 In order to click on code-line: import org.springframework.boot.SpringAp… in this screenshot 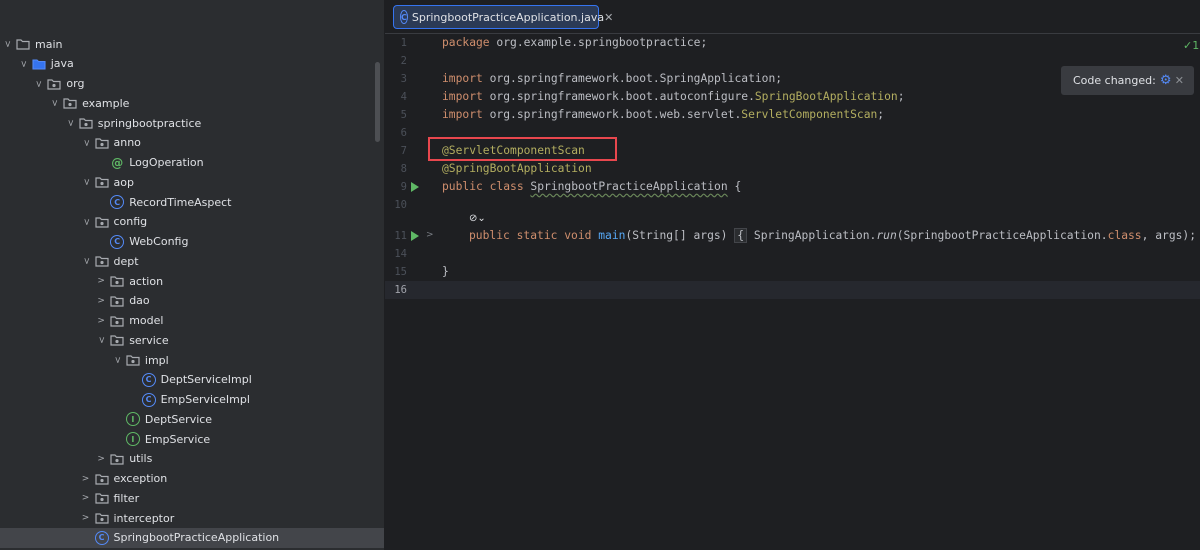, I will do `click(612, 78)`.